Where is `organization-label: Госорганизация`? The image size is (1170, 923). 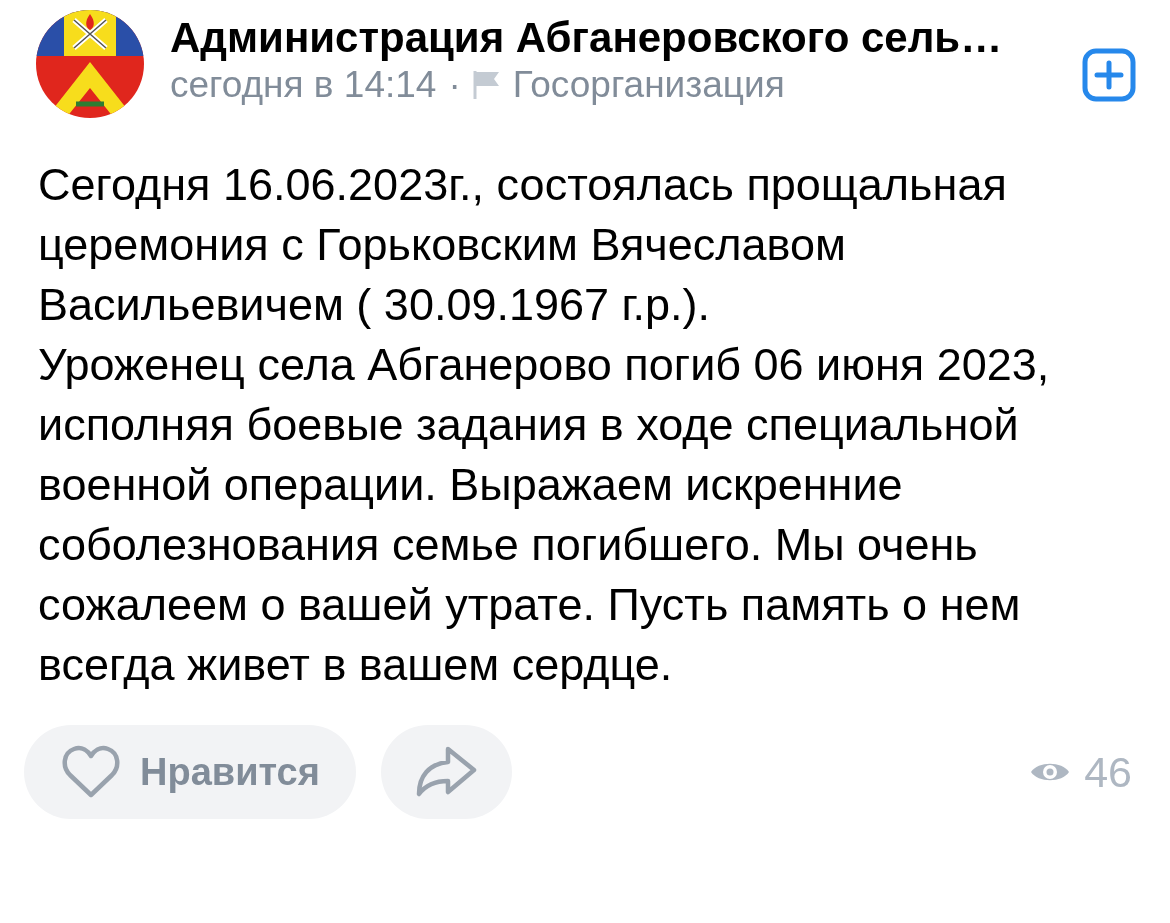 organization-label: Госорганизация is located at coordinates (648, 85).